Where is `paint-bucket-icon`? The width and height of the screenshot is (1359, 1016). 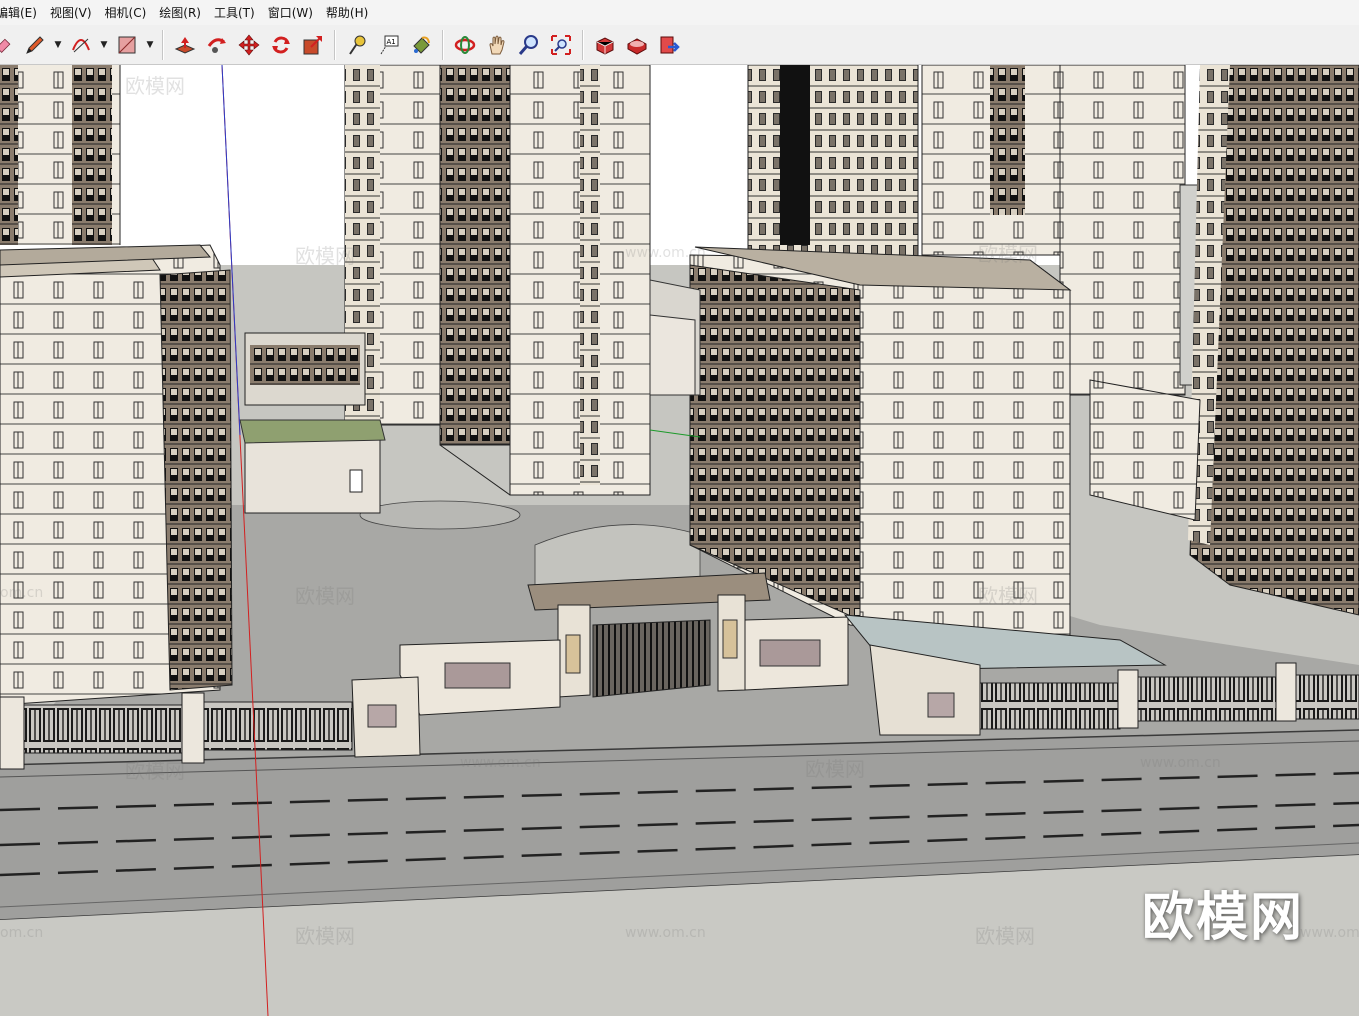
paint-bucket-icon is located at coordinates (421, 45).